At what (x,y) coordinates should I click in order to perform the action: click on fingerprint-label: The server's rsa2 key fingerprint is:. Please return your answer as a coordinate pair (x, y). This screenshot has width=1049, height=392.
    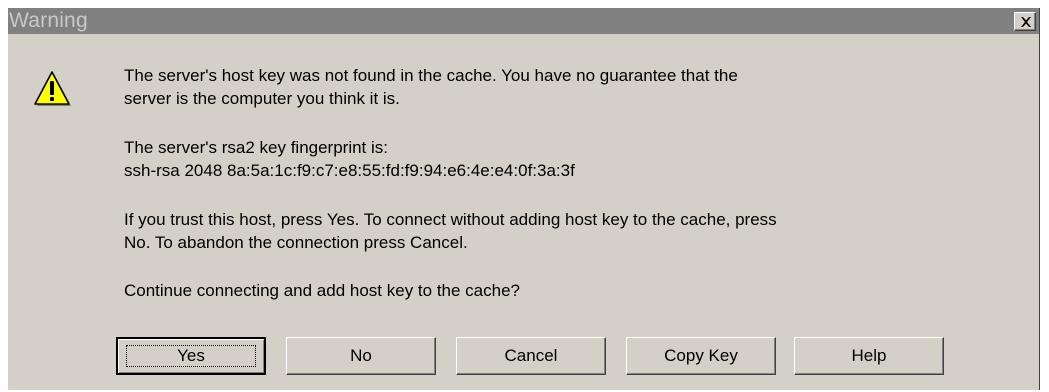
    Looking at the image, I should click on (256, 147).